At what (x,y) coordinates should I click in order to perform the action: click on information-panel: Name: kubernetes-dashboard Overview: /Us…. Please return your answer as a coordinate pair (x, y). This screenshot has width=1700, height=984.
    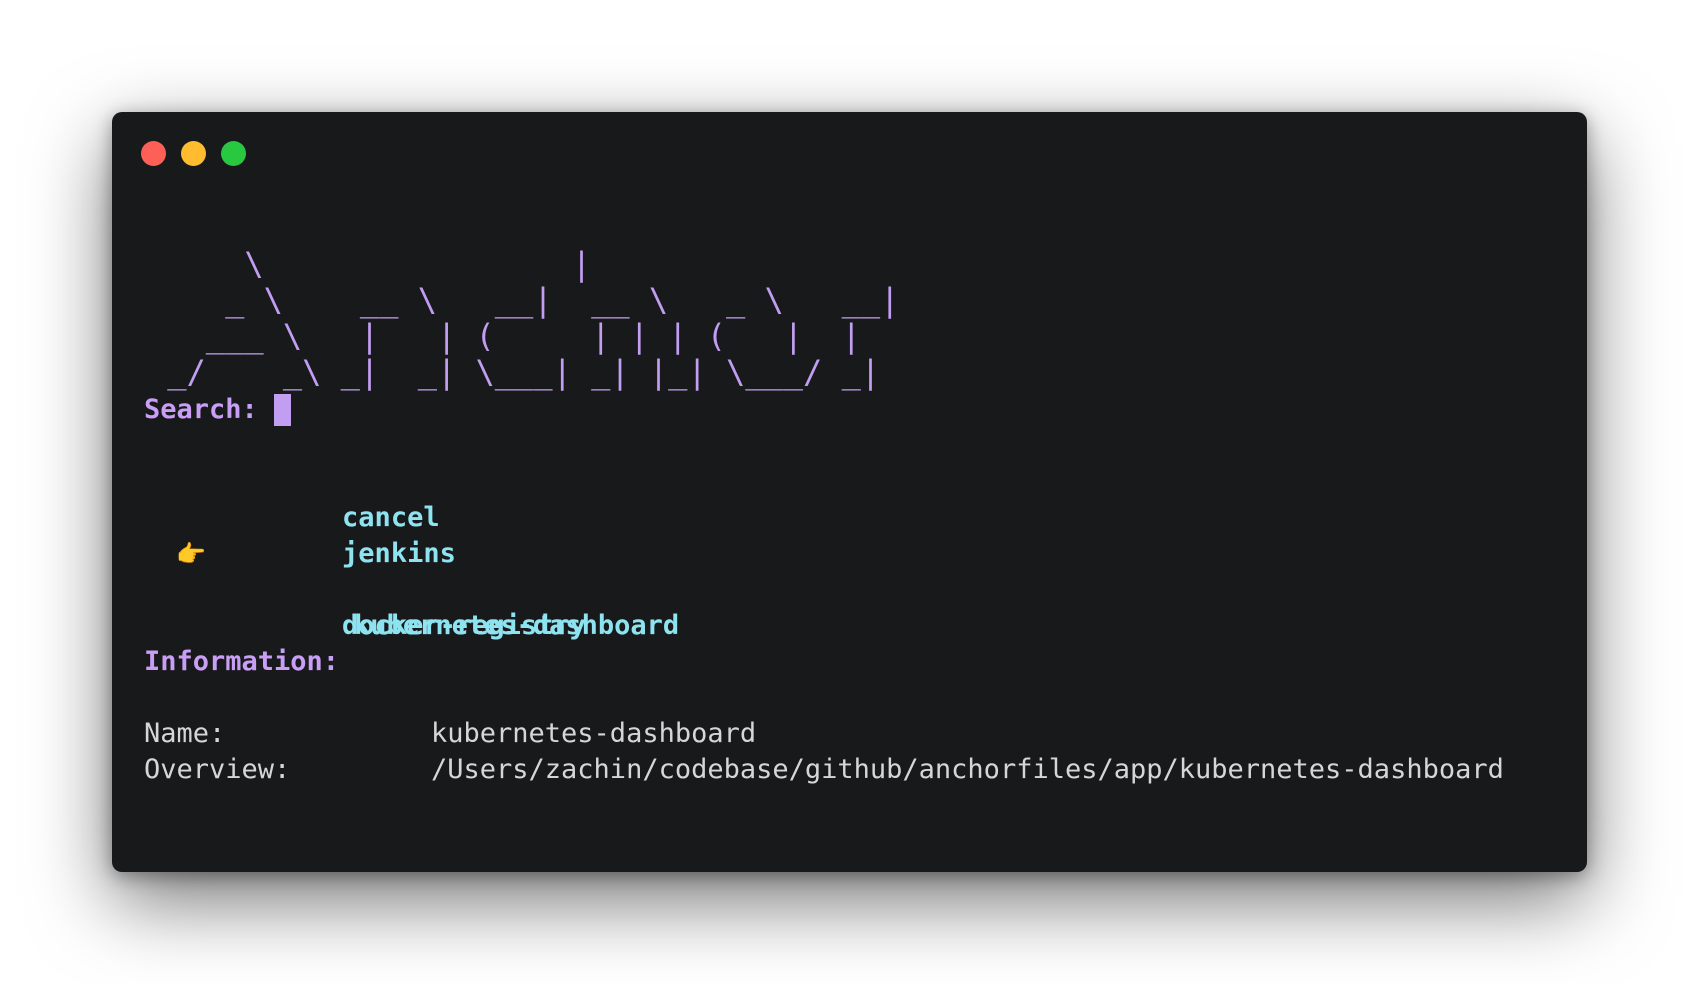
    Looking at the image, I should click on (855, 752).